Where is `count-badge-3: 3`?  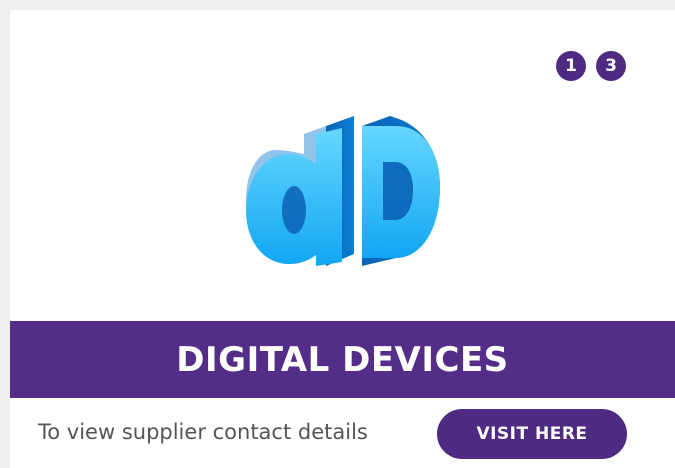 count-badge-3: 3 is located at coordinates (611, 66).